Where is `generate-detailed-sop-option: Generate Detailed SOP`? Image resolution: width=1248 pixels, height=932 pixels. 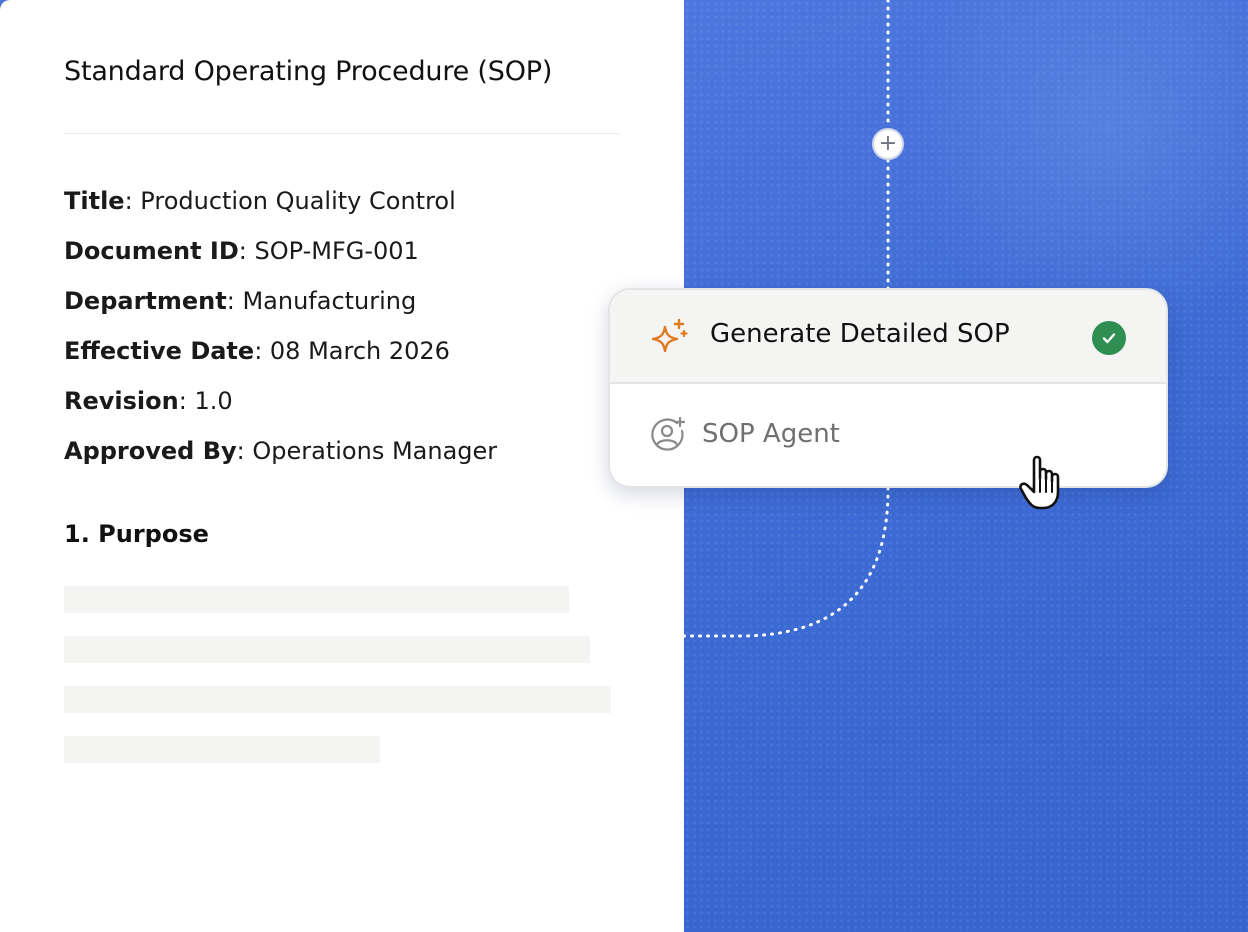
generate-detailed-sop-option: Generate Detailed SOP is located at coordinates (888, 337).